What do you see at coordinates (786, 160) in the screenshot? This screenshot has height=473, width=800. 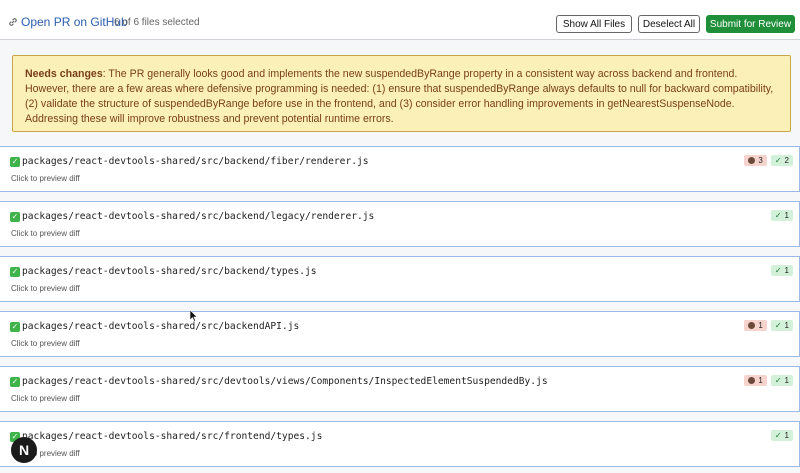 I see `pass-count: 2` at bounding box center [786, 160].